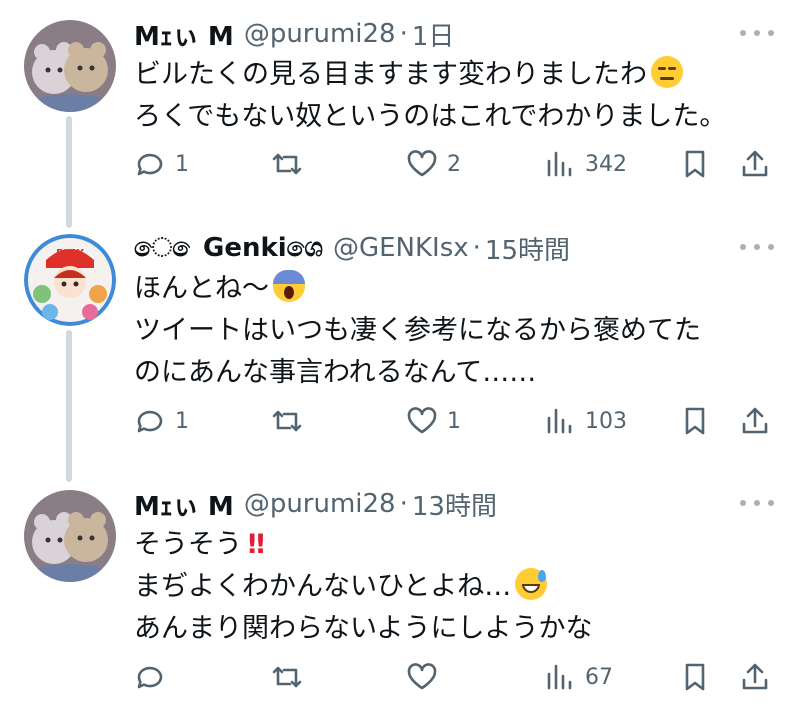 This screenshot has width=800, height=723. What do you see at coordinates (256, 544) in the screenshot?
I see `double-exclamation-emoji: !!` at bounding box center [256, 544].